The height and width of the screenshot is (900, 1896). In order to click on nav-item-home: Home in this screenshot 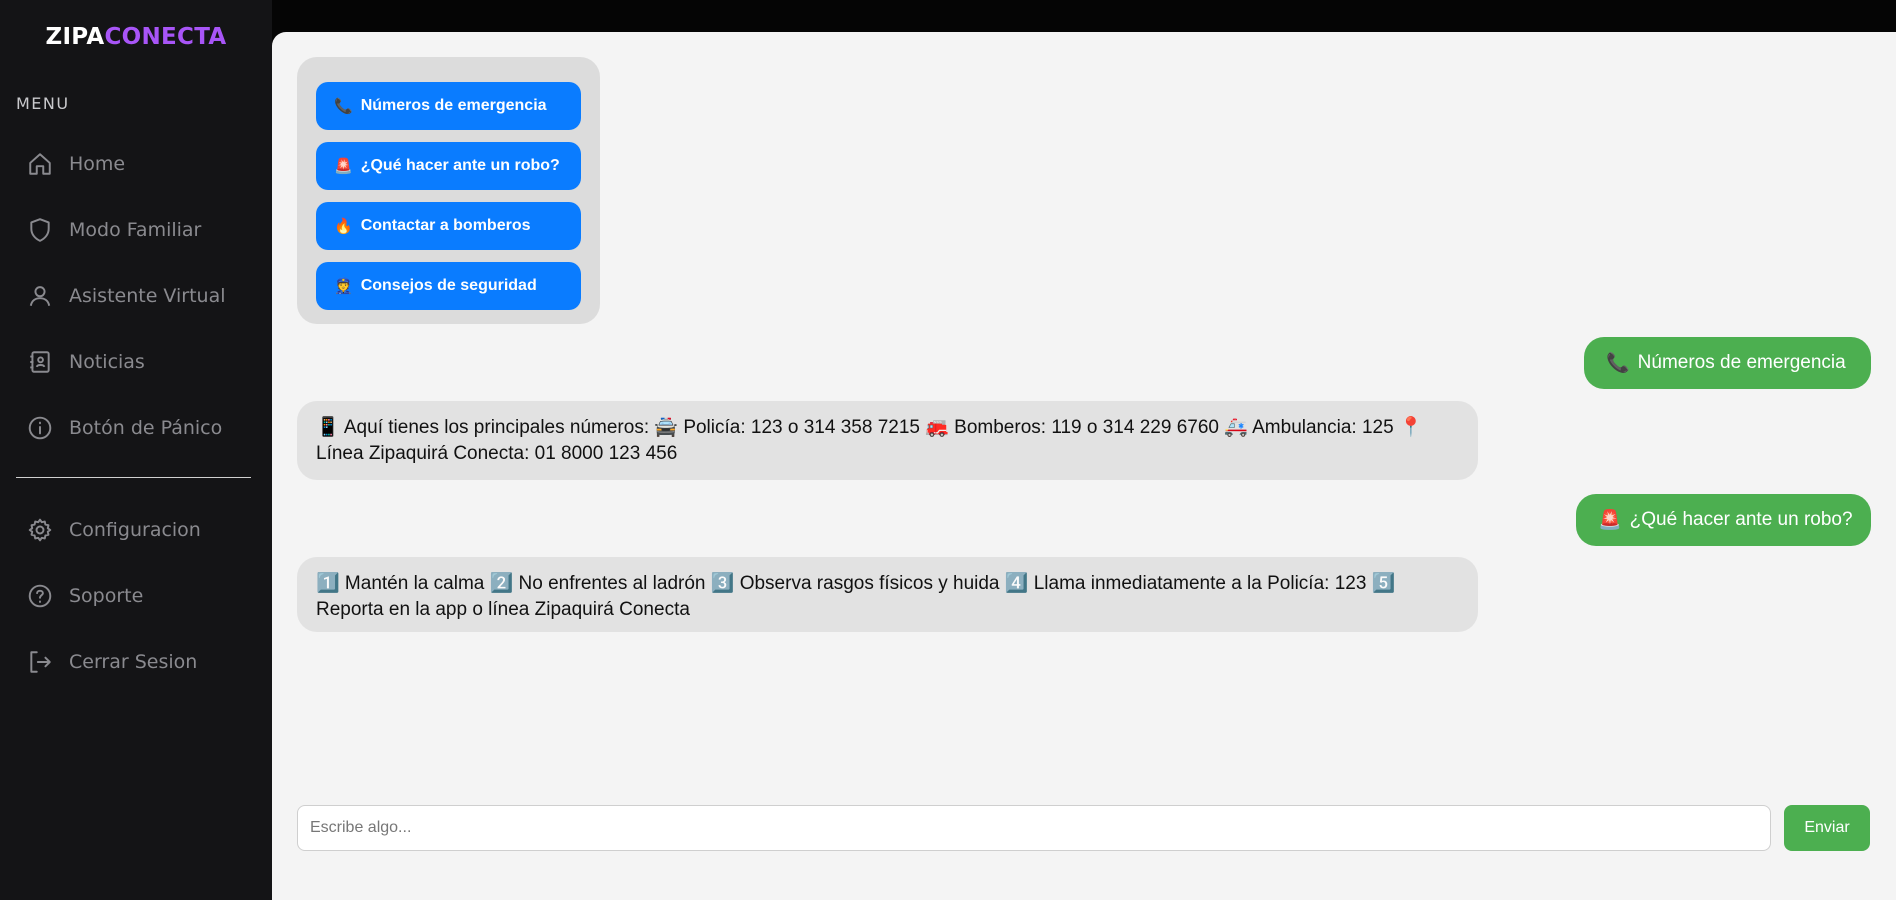, I will do `click(76, 164)`.